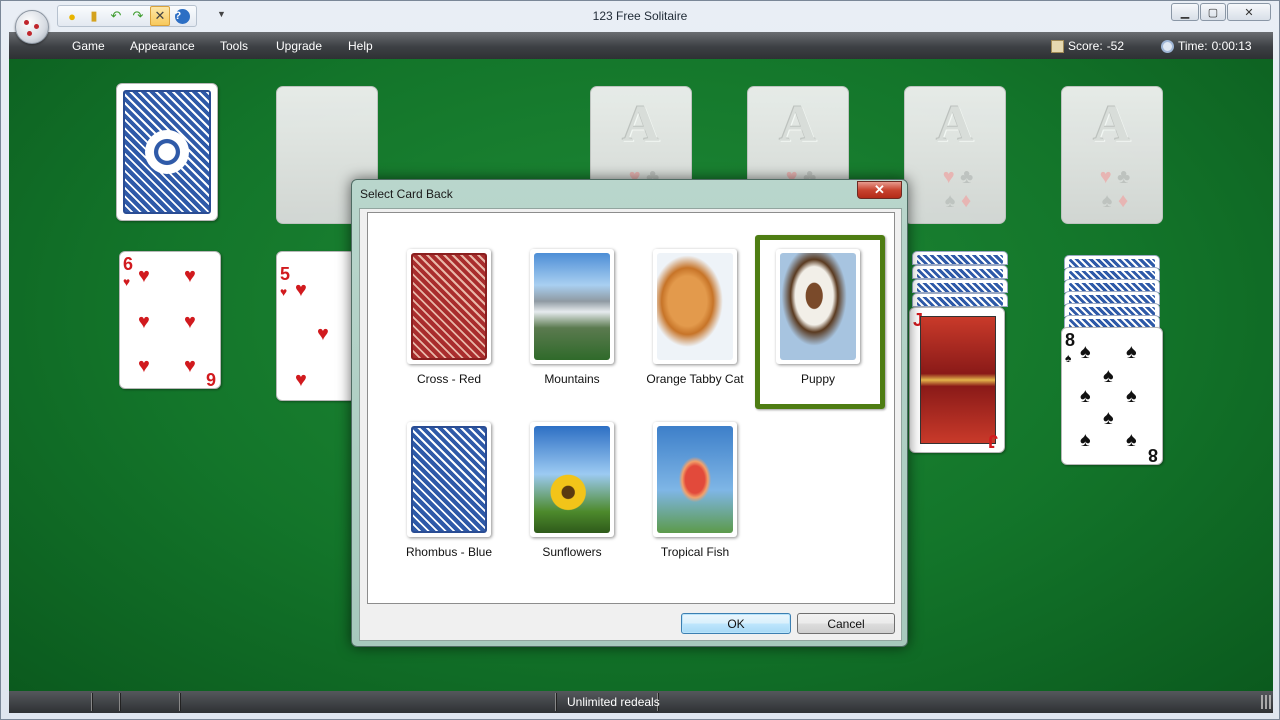 Image resolution: width=1280 pixels, height=720 pixels. What do you see at coordinates (879, 190) in the screenshot?
I see `dialog-close-button: ✕` at bounding box center [879, 190].